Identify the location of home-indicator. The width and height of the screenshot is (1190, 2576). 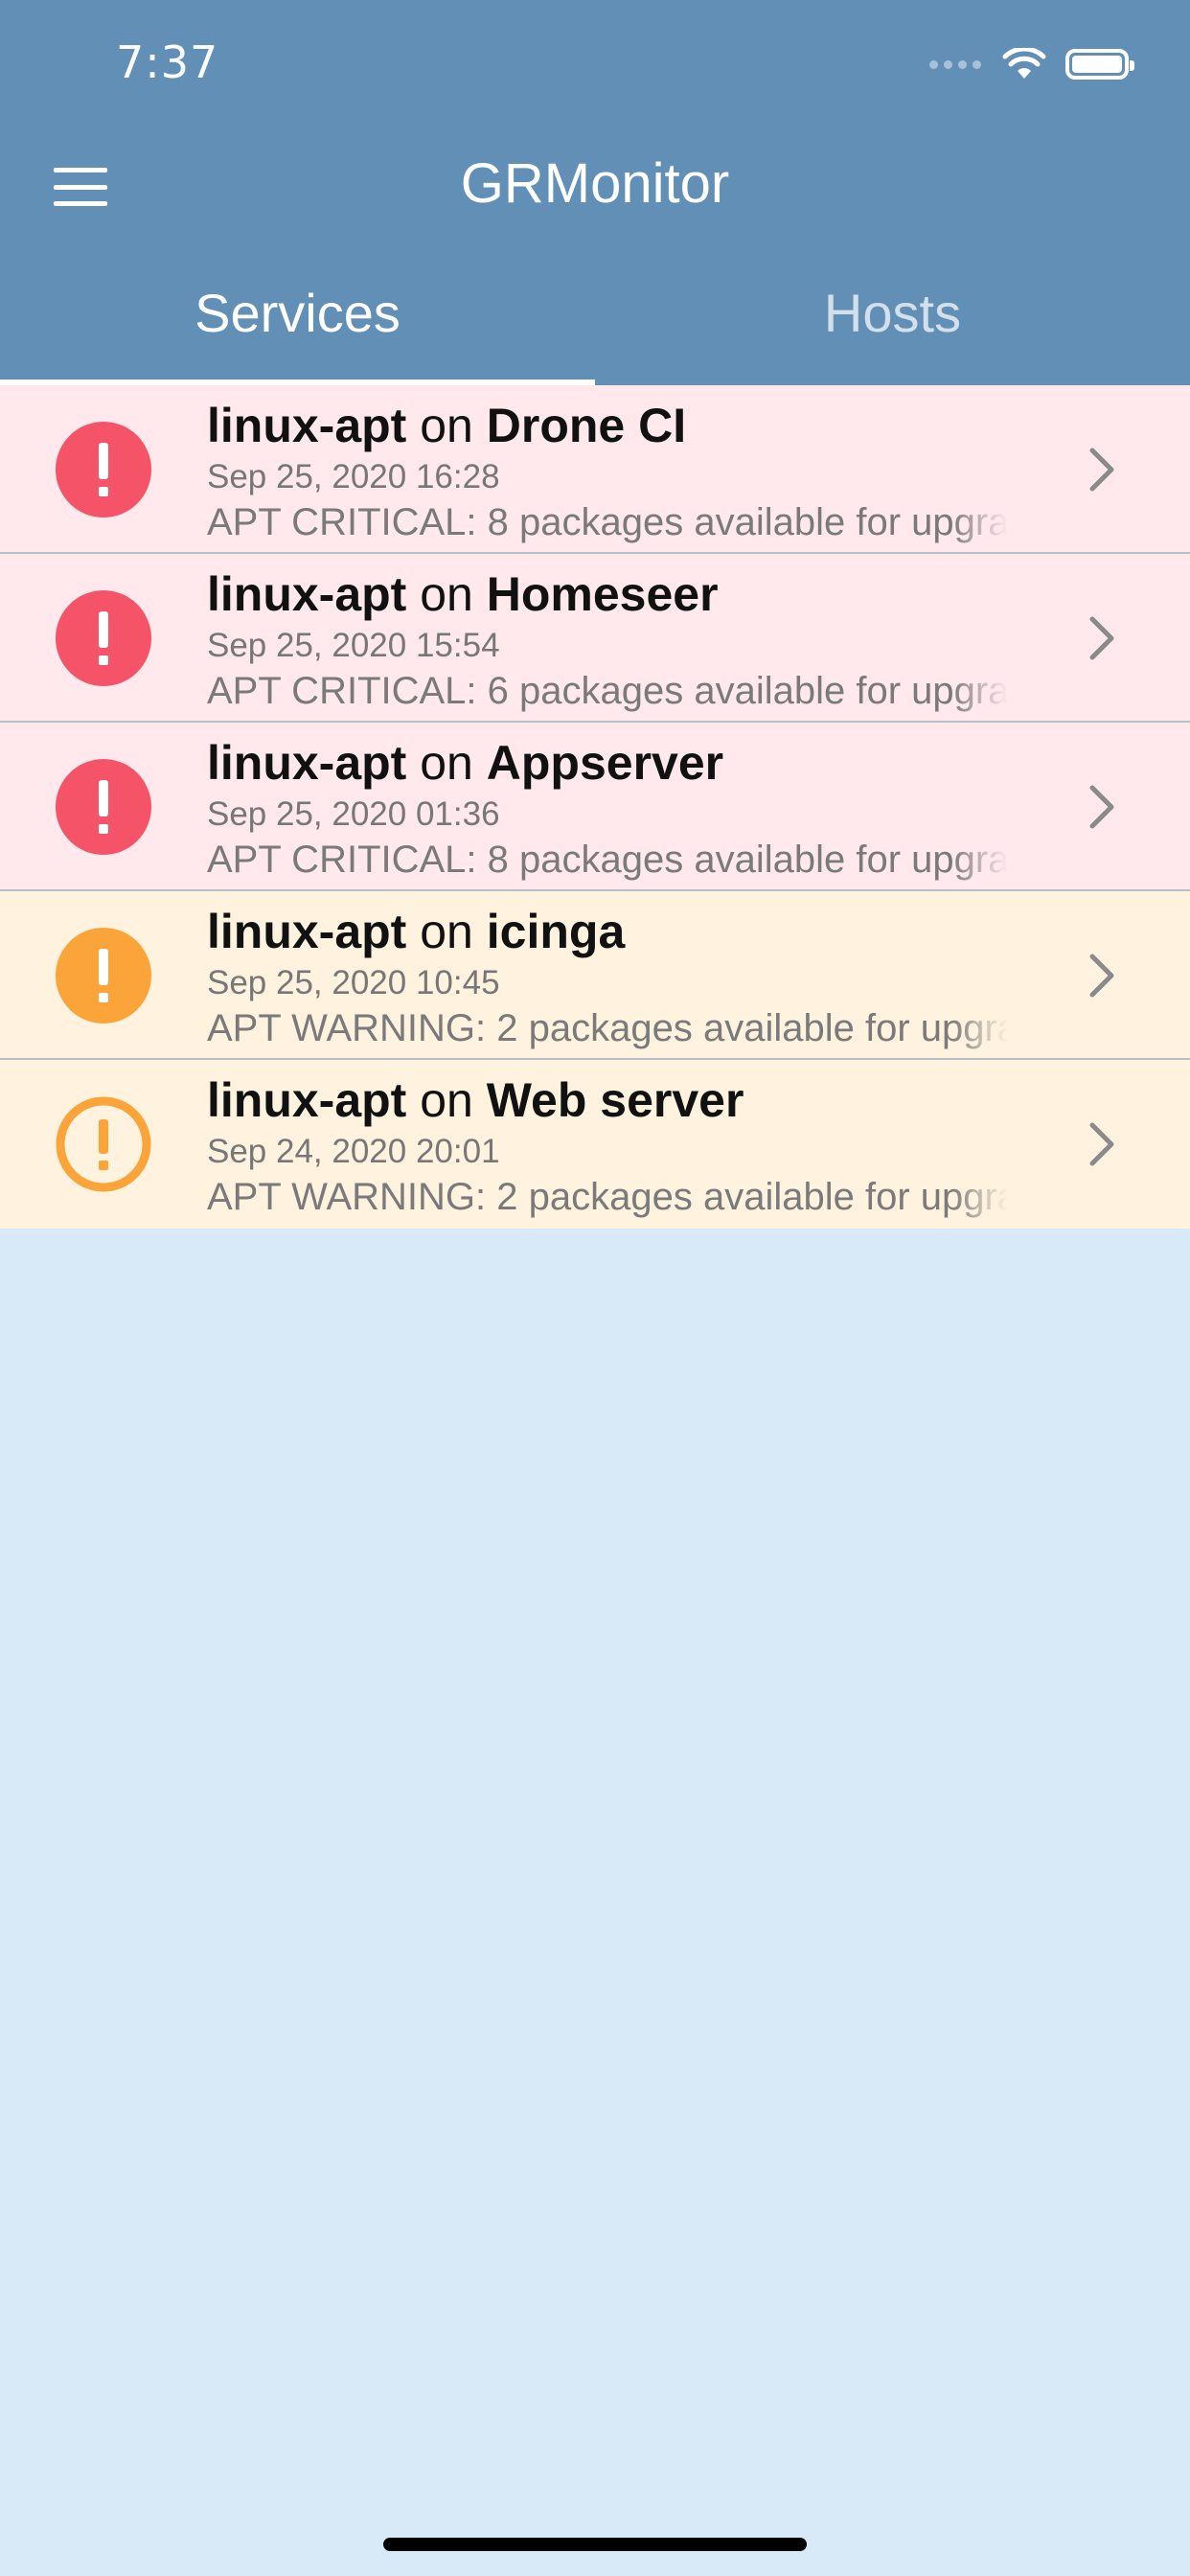
(595, 2544).